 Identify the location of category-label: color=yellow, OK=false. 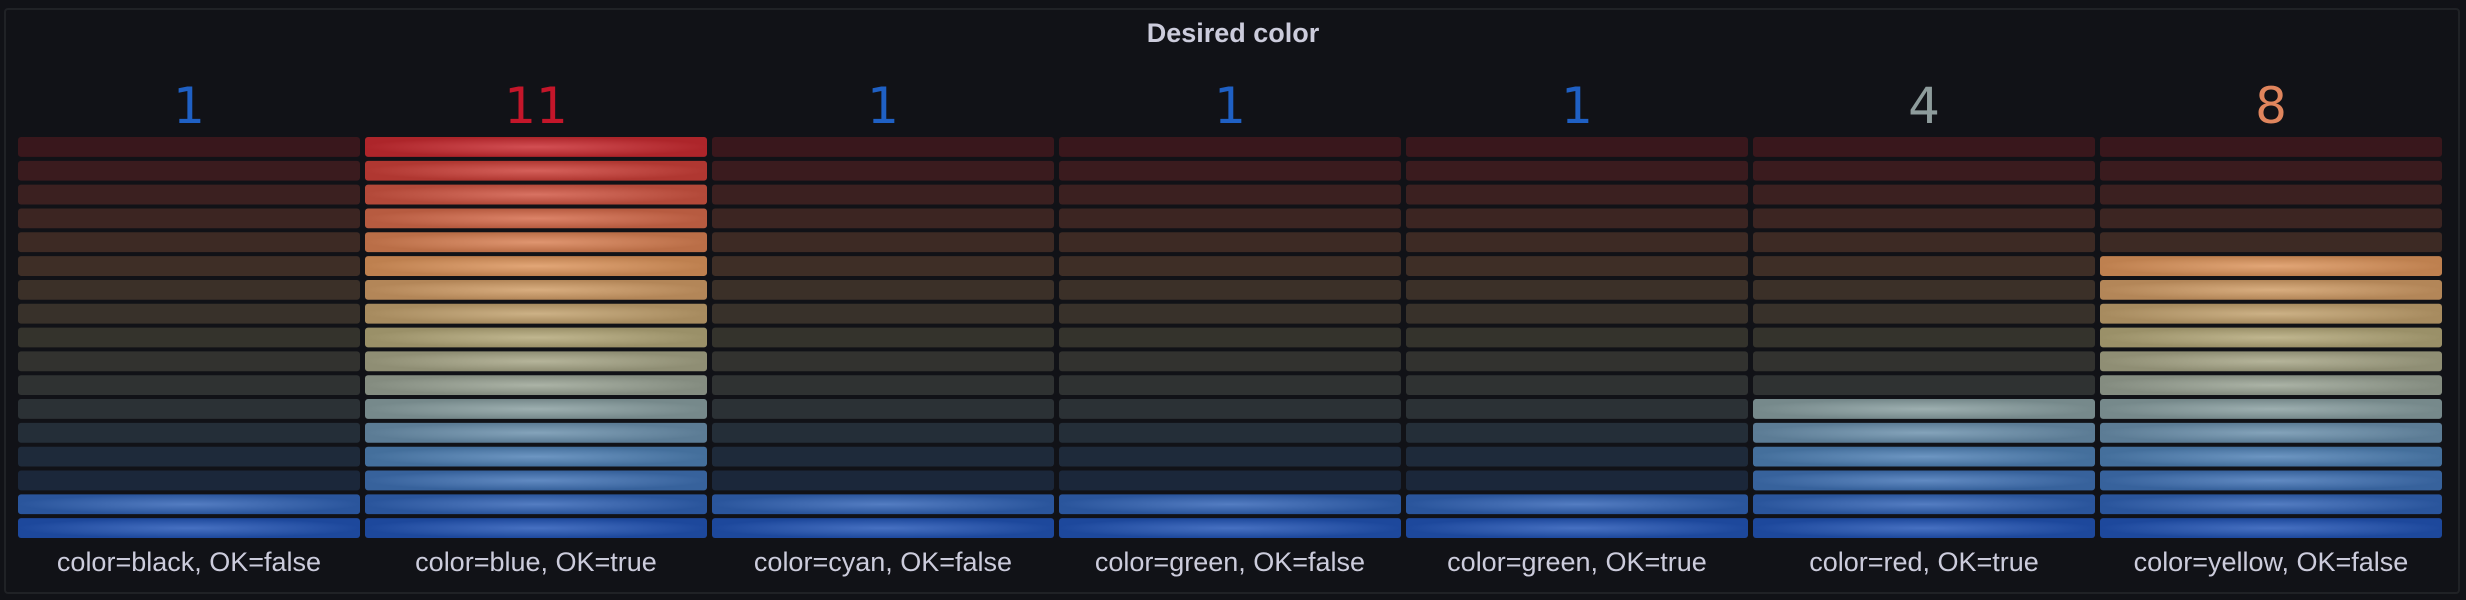
(2271, 562).